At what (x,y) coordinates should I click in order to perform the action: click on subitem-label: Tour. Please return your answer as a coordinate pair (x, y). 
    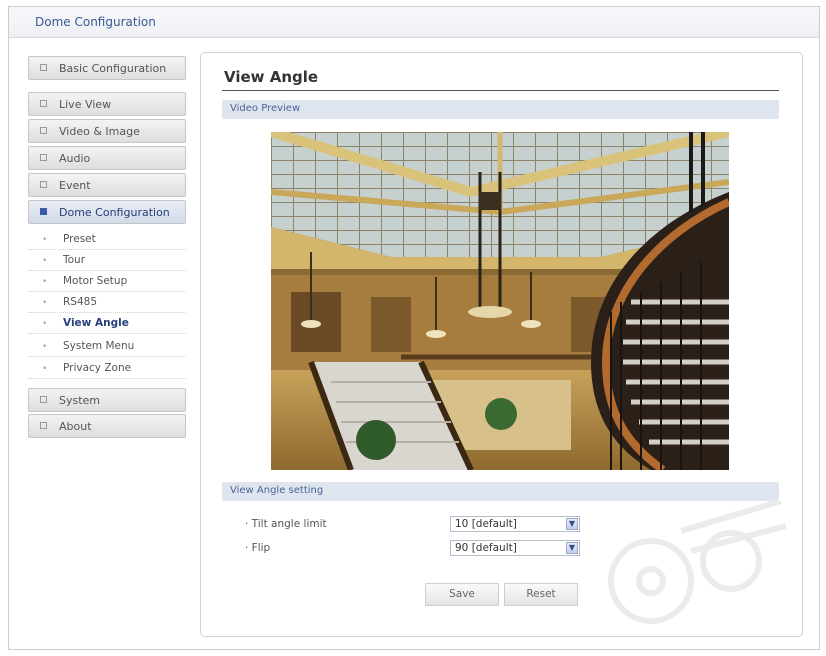
    Looking at the image, I should click on (74, 260).